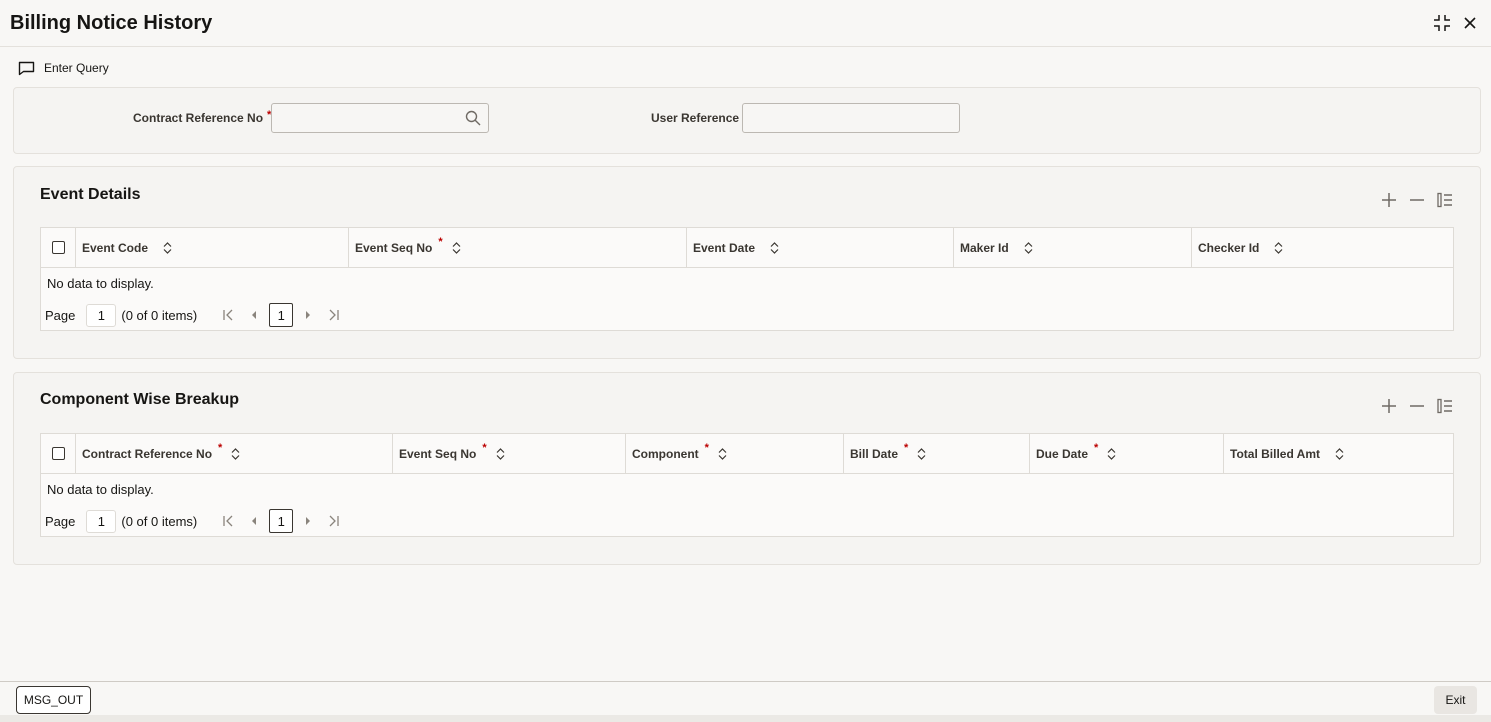 The image size is (1491, 722). What do you see at coordinates (695, 118) in the screenshot?
I see `user-ref-label: User Reference` at bounding box center [695, 118].